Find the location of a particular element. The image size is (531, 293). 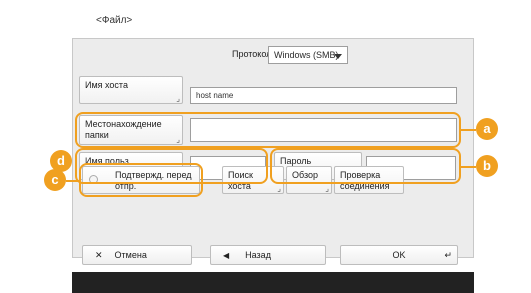

chevron-down-icon is located at coordinates (338, 56).